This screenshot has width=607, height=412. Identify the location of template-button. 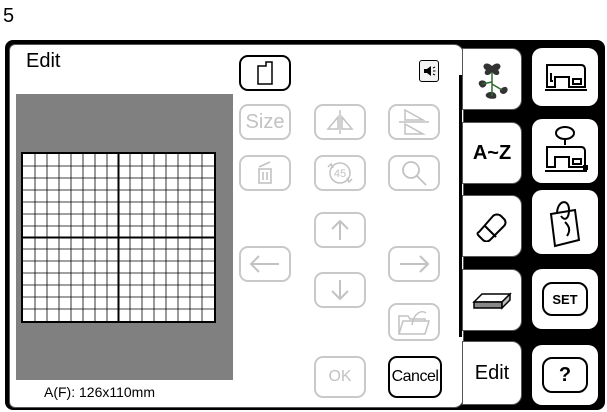
(265, 73).